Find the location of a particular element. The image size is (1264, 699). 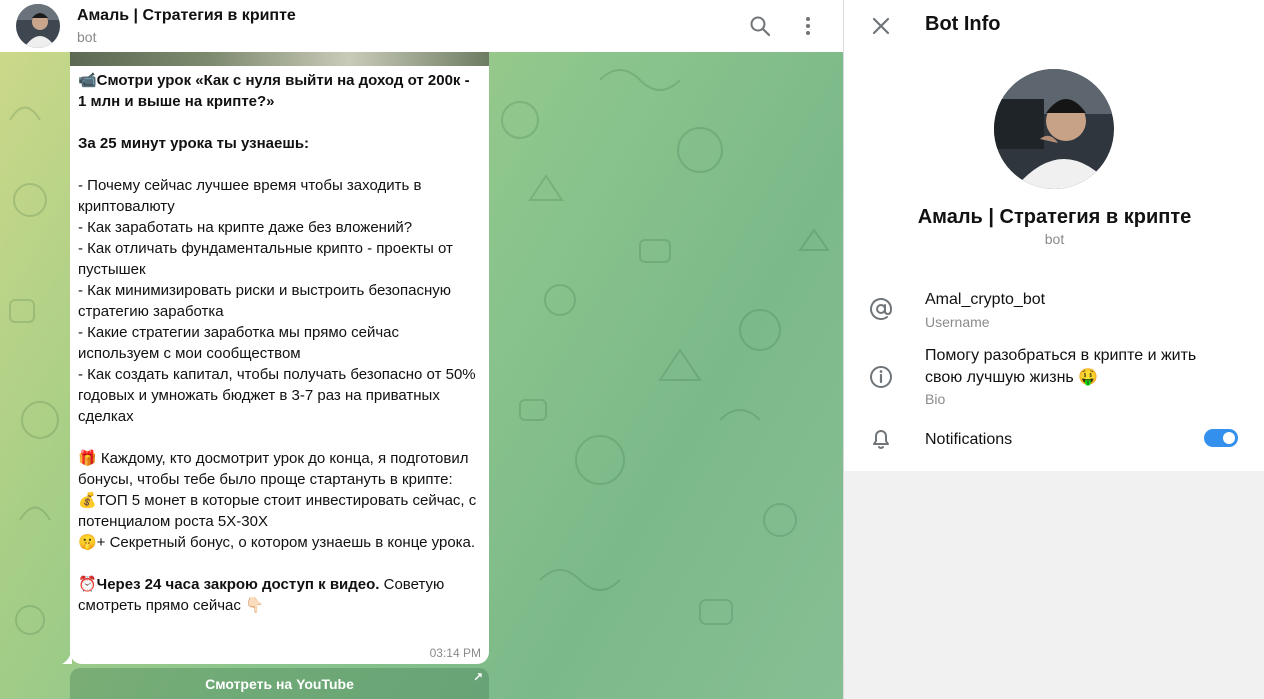

bot-type: bot is located at coordinates (1054, 239).